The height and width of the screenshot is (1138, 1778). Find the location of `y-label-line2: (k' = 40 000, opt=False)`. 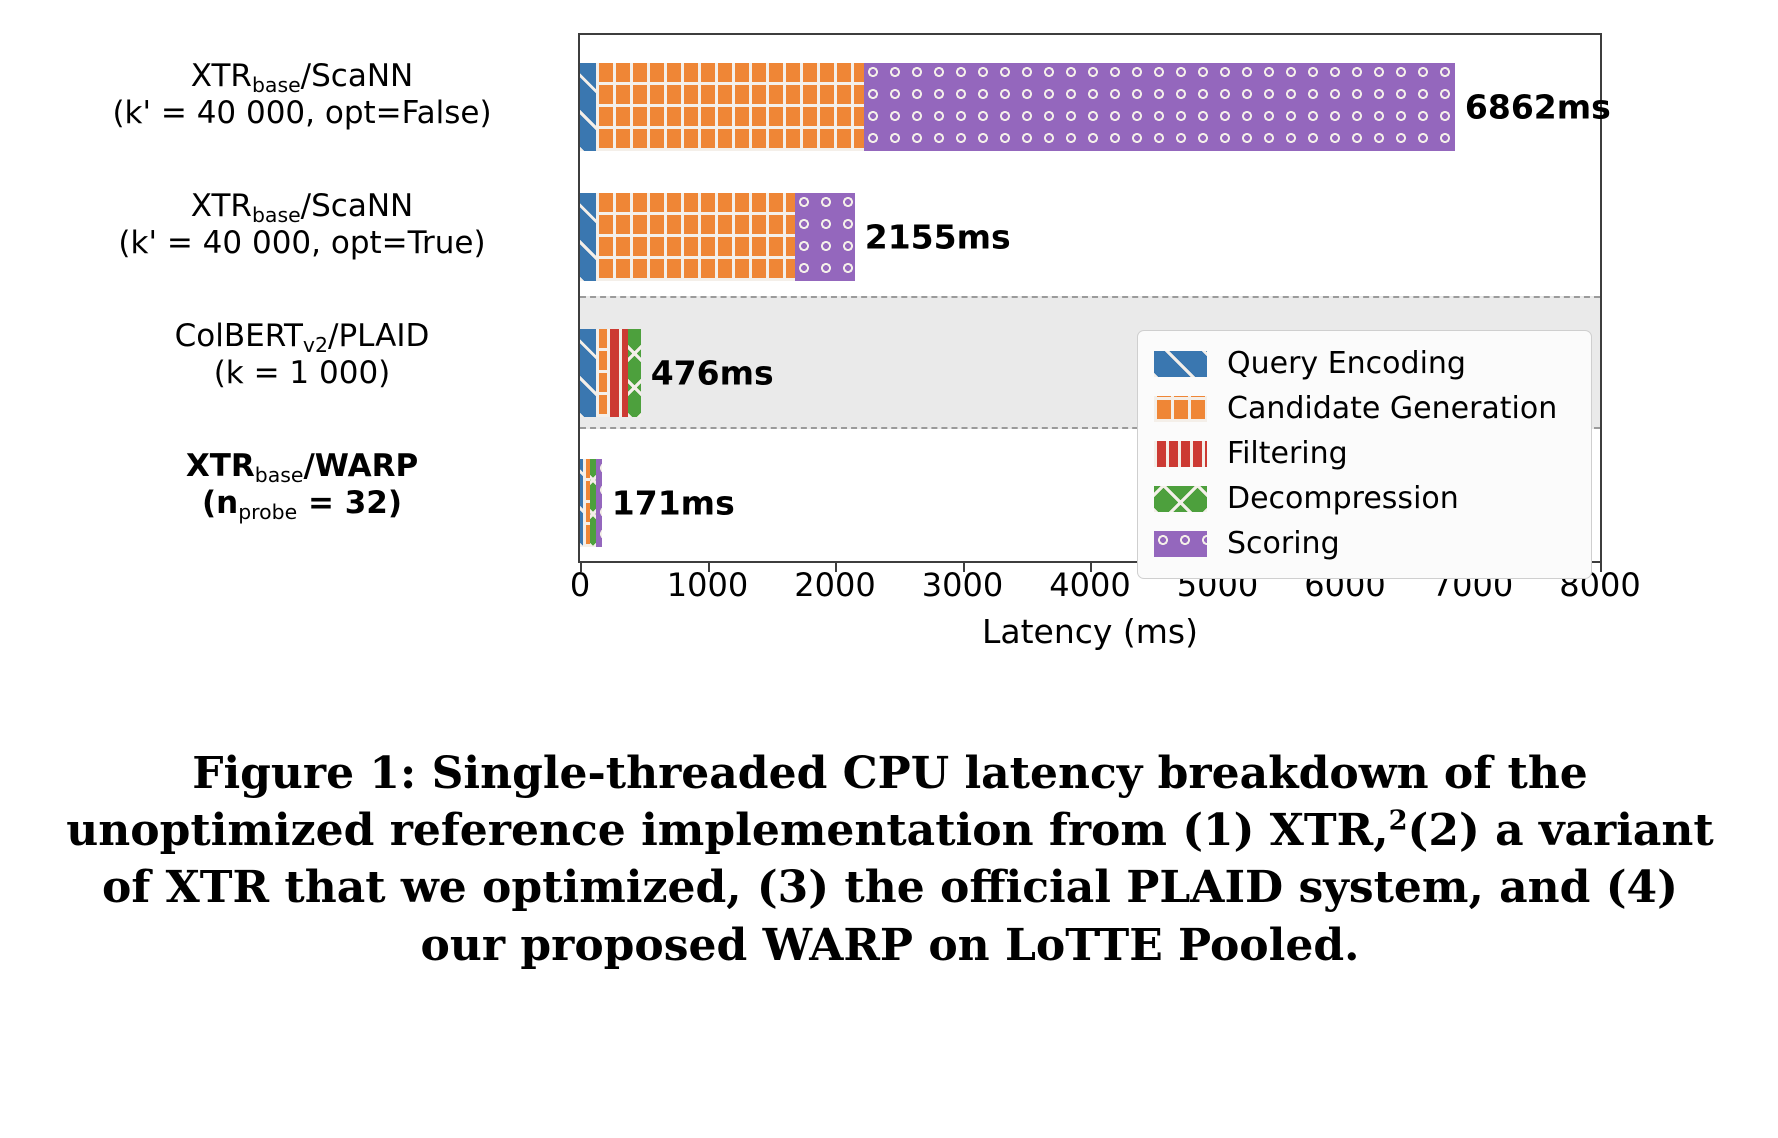

y-label-line2: (k' = 40 000, opt=False) is located at coordinates (302, 112).